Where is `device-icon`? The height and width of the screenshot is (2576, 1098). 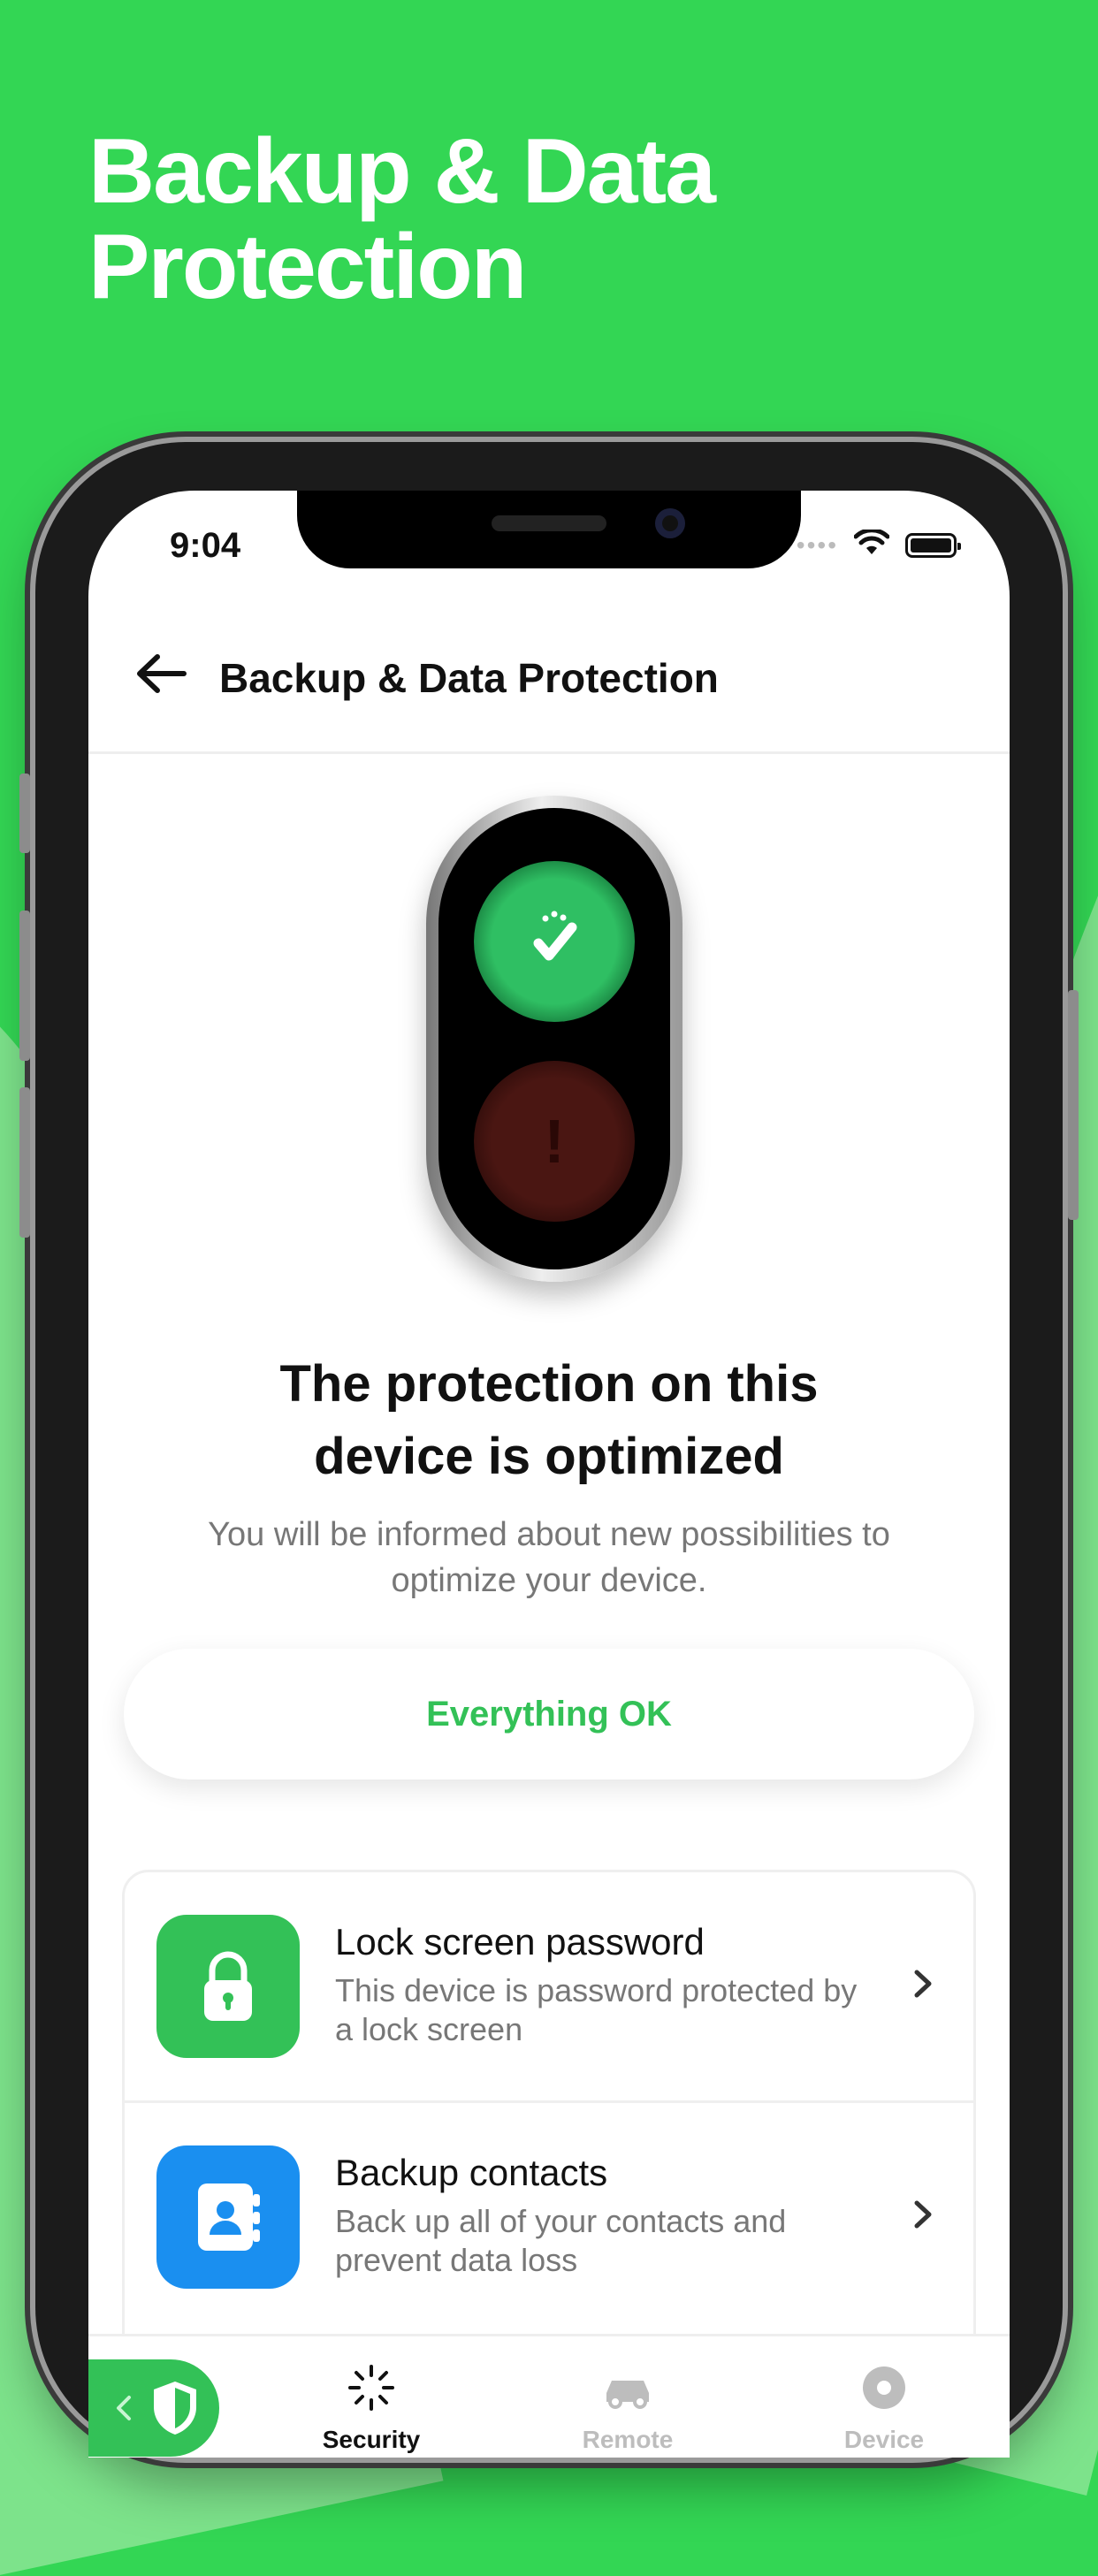
device-icon is located at coordinates (884, 2387).